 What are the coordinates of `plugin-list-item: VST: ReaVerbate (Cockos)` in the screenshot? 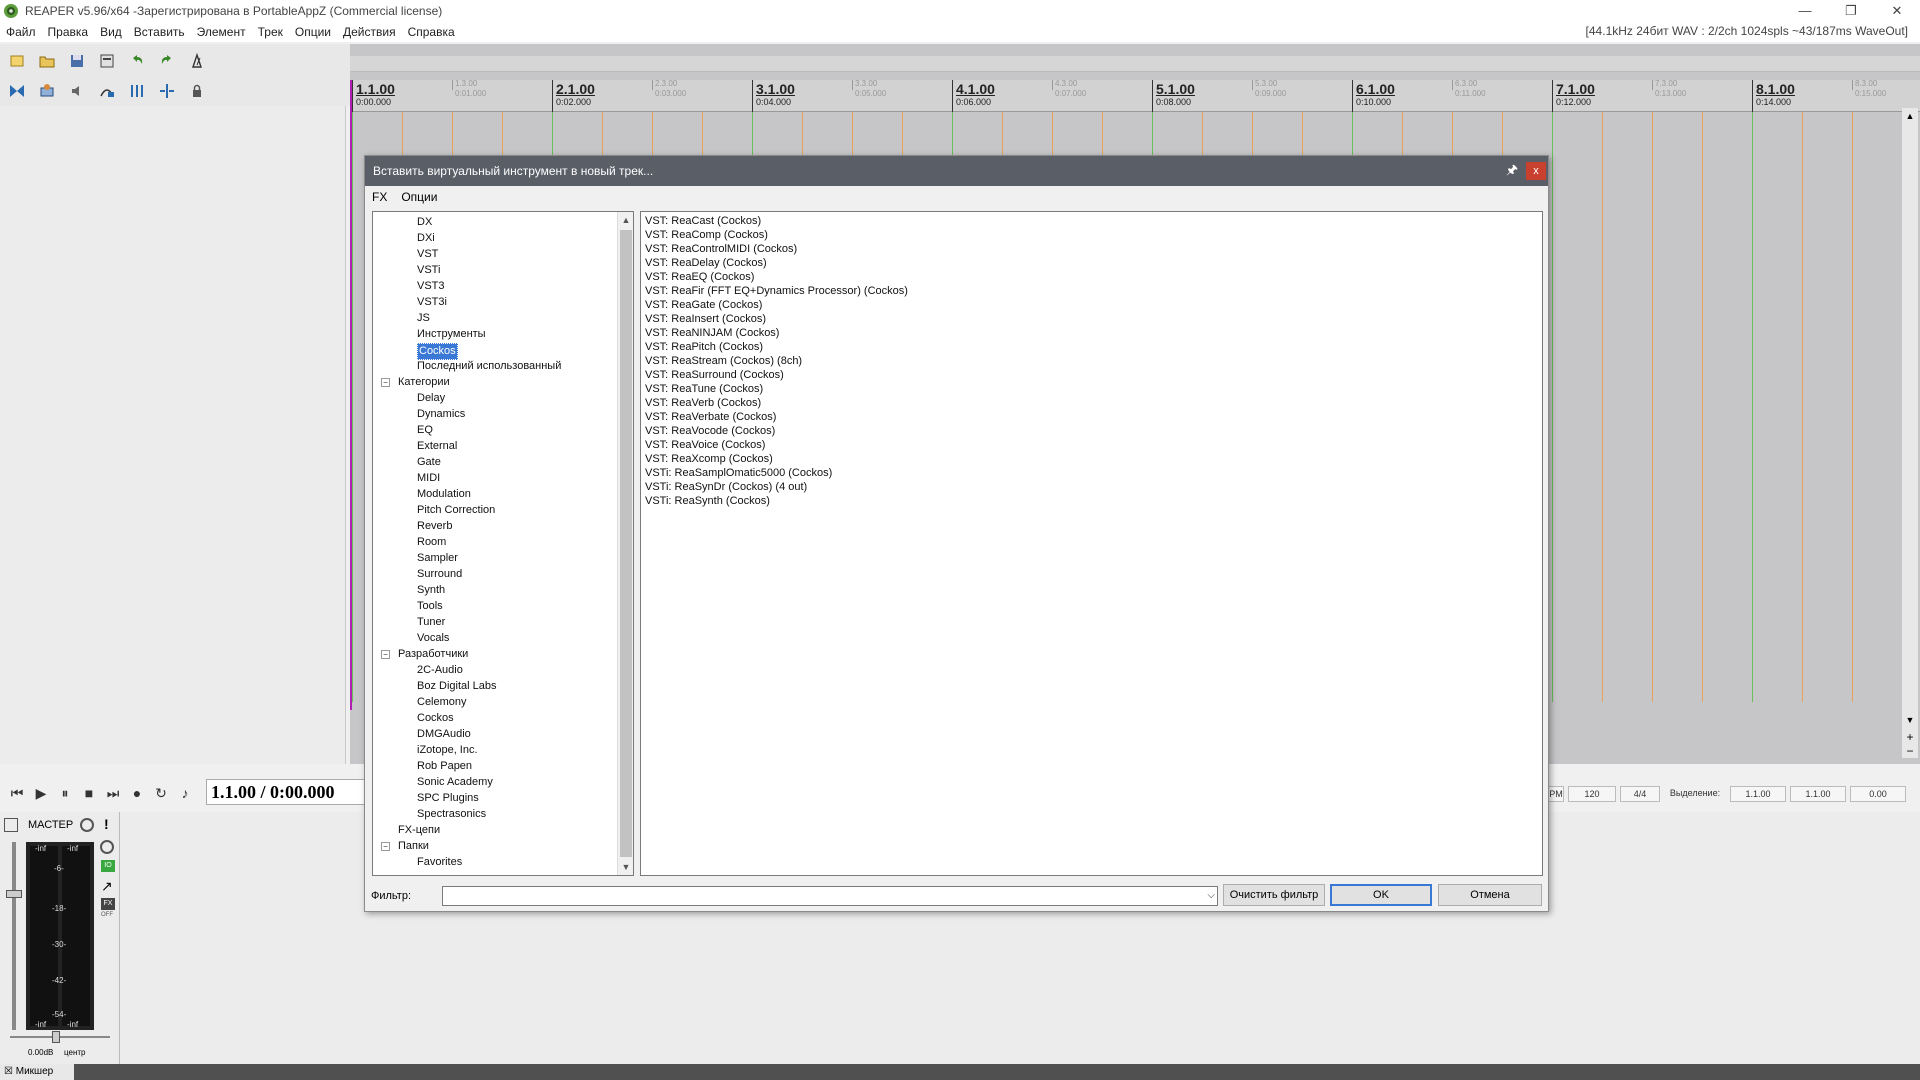 It's located at (1091, 417).